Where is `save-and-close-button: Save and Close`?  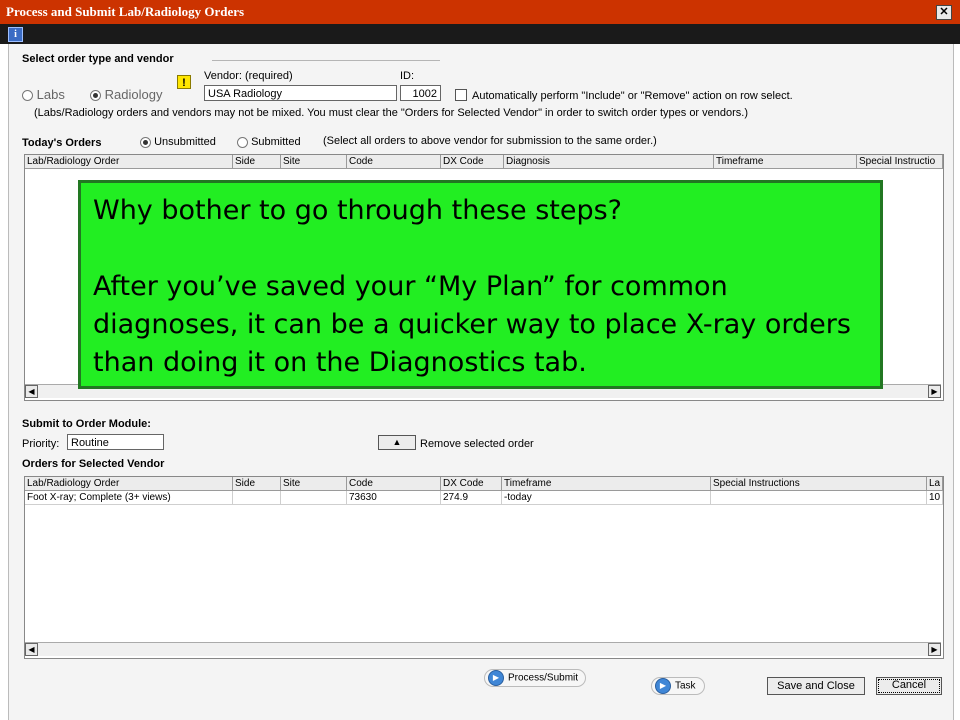 save-and-close-button: Save and Close is located at coordinates (816, 686).